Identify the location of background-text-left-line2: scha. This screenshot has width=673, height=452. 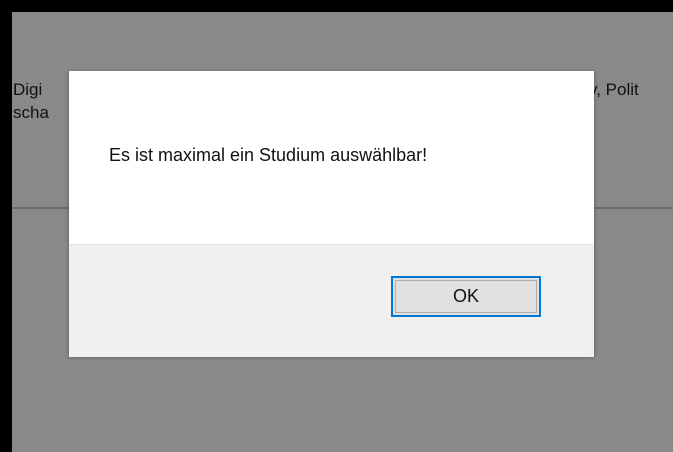
(31, 112).